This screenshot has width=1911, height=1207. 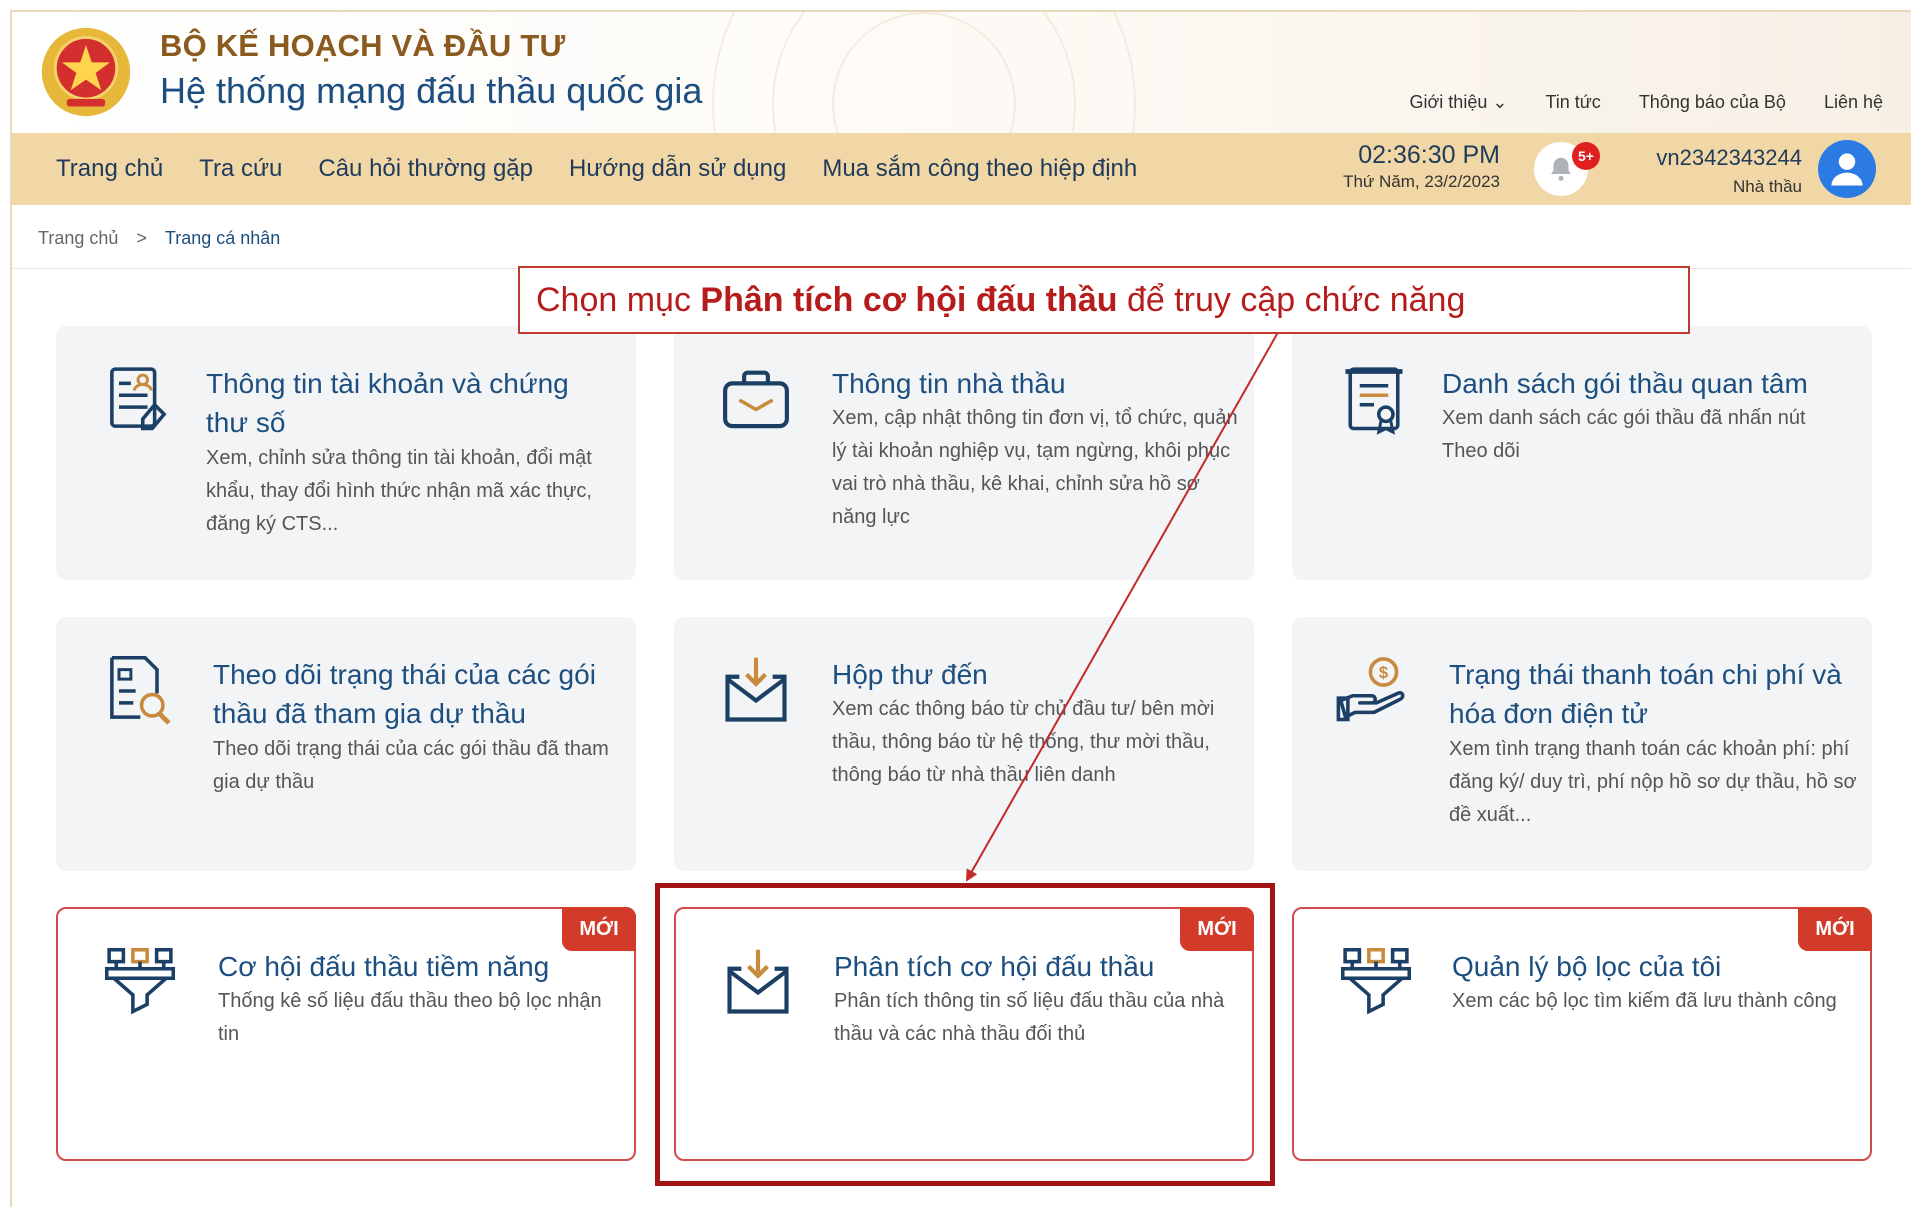 I want to click on certificate-icon, so click(x=1374, y=401).